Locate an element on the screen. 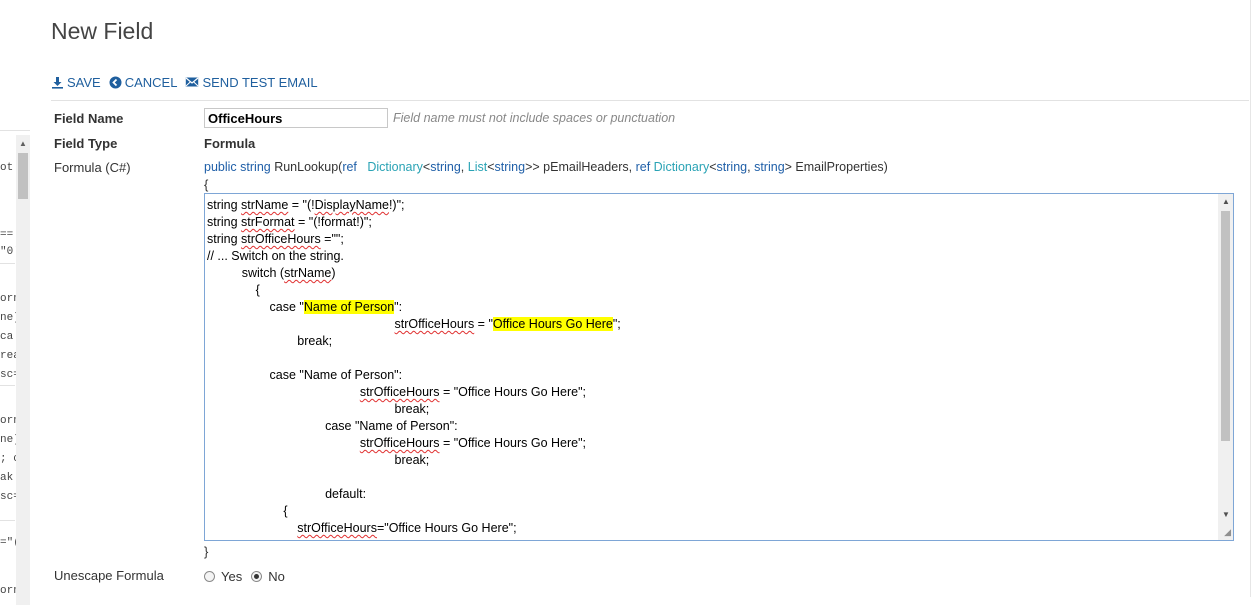  cancel-button: CANCEL is located at coordinates (143, 82).